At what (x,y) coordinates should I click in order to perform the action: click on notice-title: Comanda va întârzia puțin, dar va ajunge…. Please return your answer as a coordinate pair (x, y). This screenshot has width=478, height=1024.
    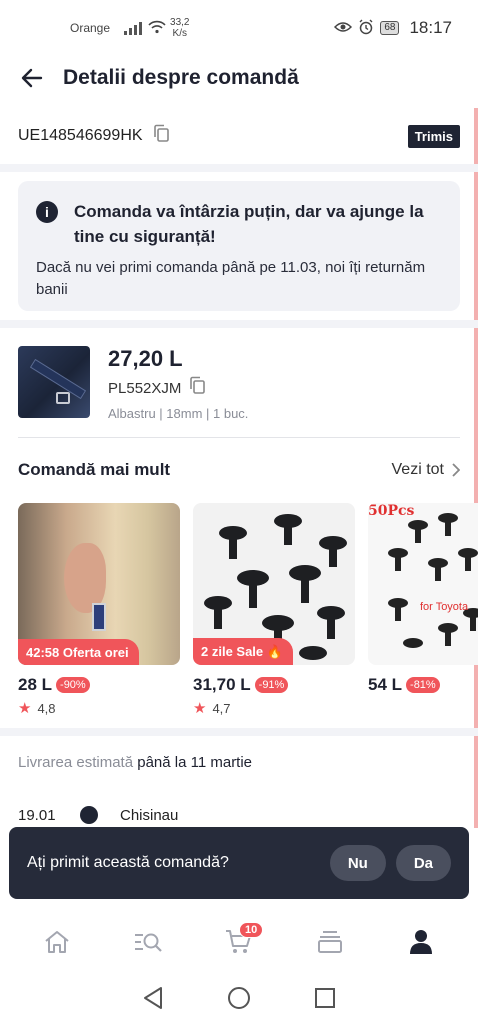
    Looking at the image, I should click on (249, 224).